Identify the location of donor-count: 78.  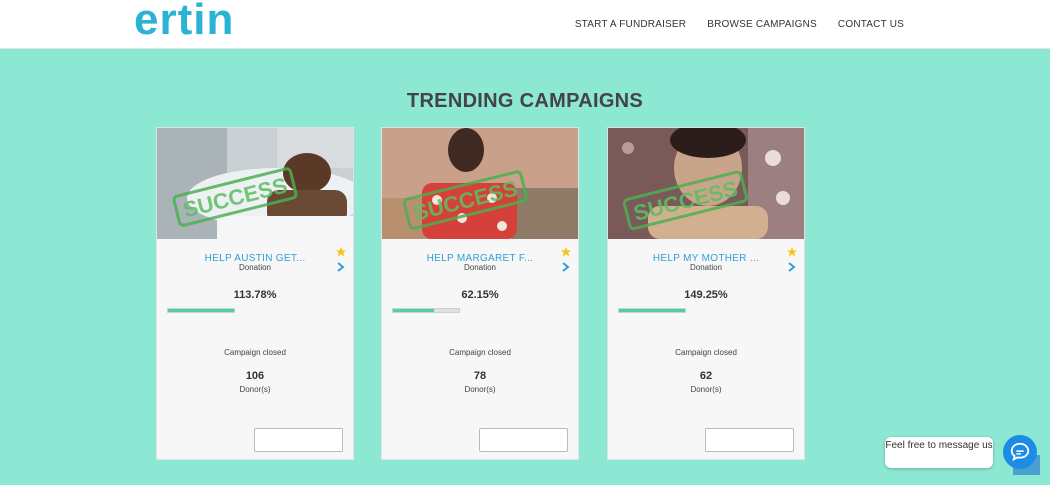
(480, 376).